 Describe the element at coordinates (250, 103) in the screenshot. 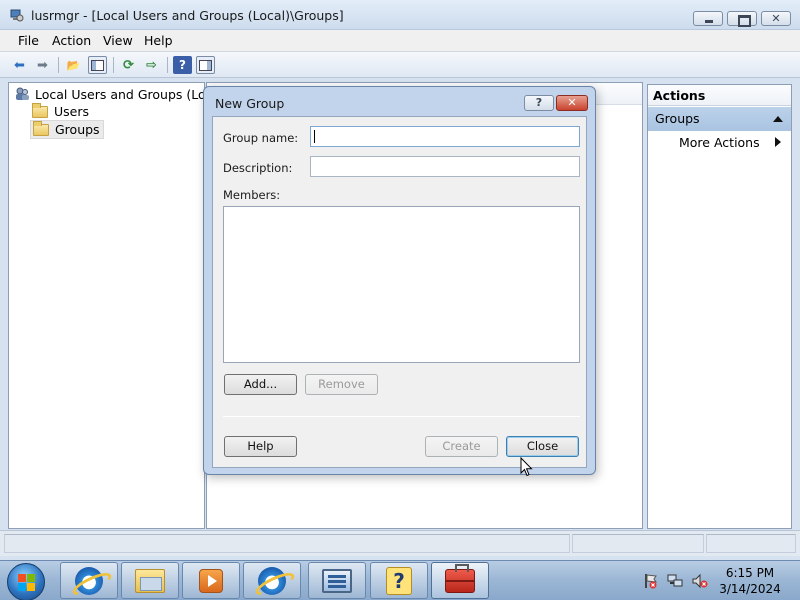

I see `dialog-title: New Group` at that location.